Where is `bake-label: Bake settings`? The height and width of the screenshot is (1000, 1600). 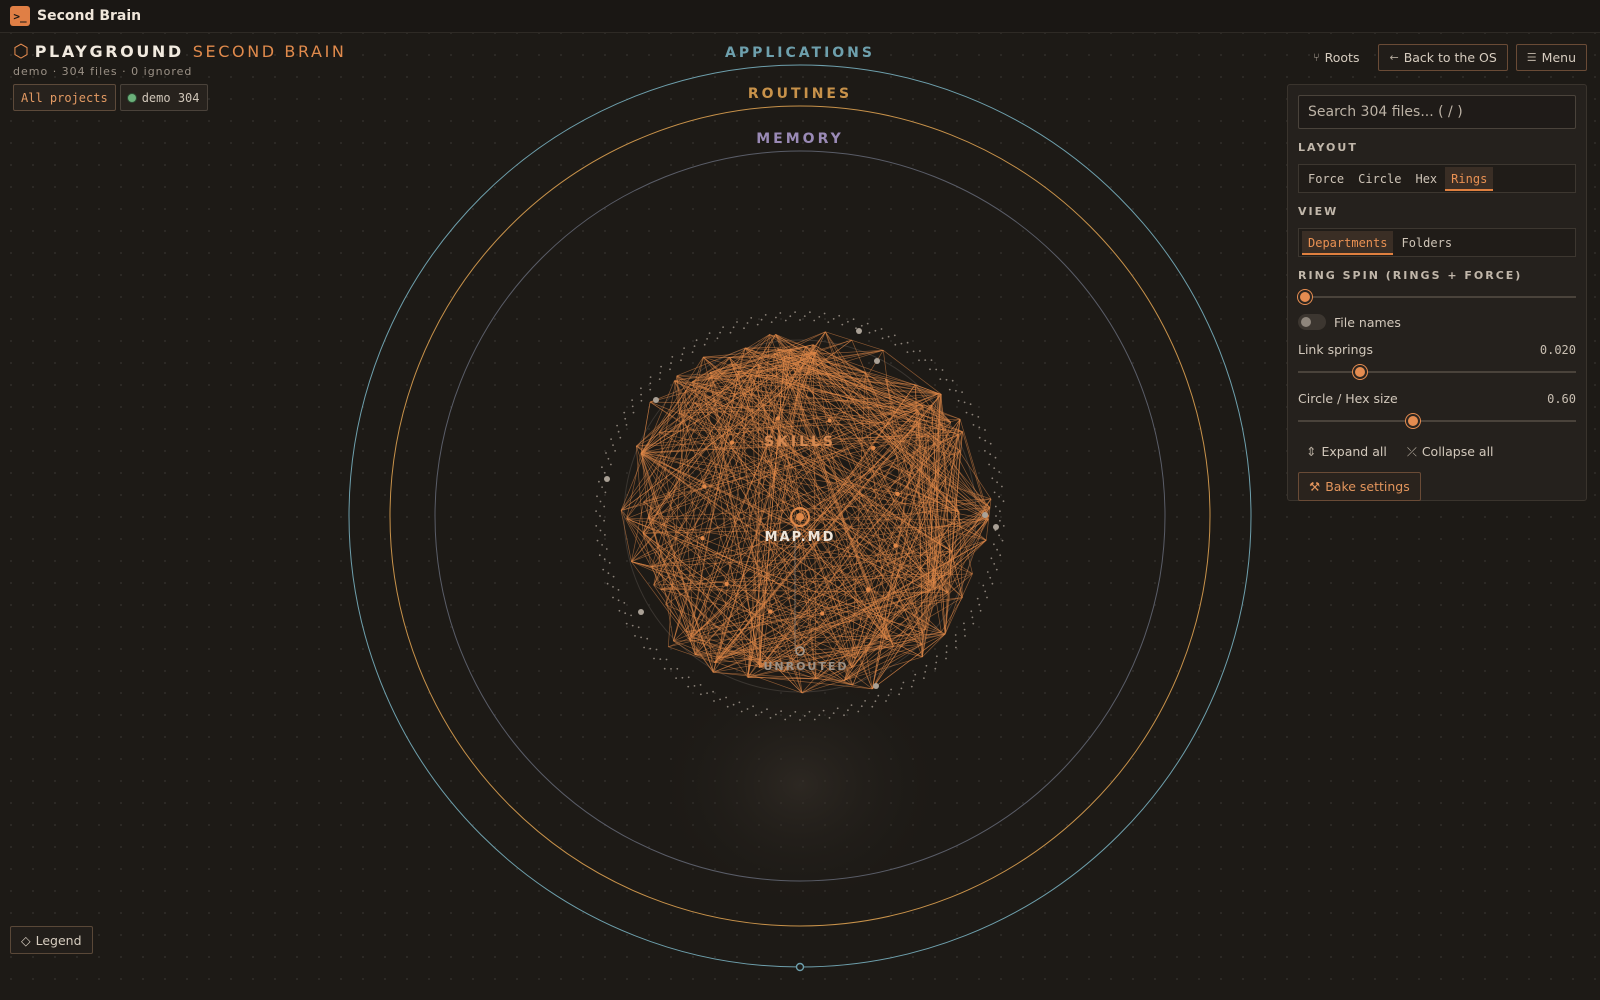 bake-label: Bake settings is located at coordinates (1367, 486).